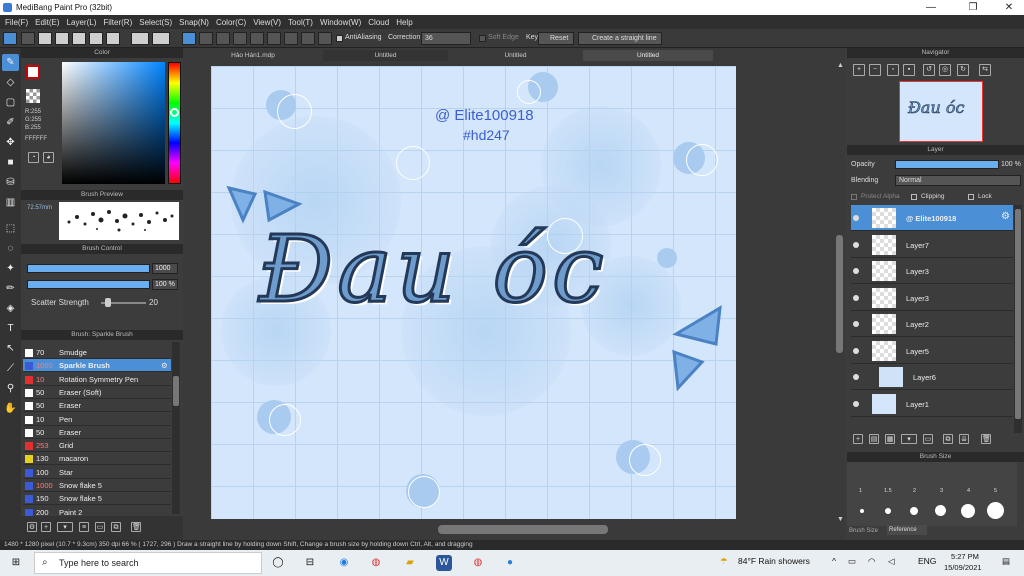  What do you see at coordinates (10, 62) in the screenshot?
I see `brush-tool-icon: ✎` at bounding box center [10, 62].